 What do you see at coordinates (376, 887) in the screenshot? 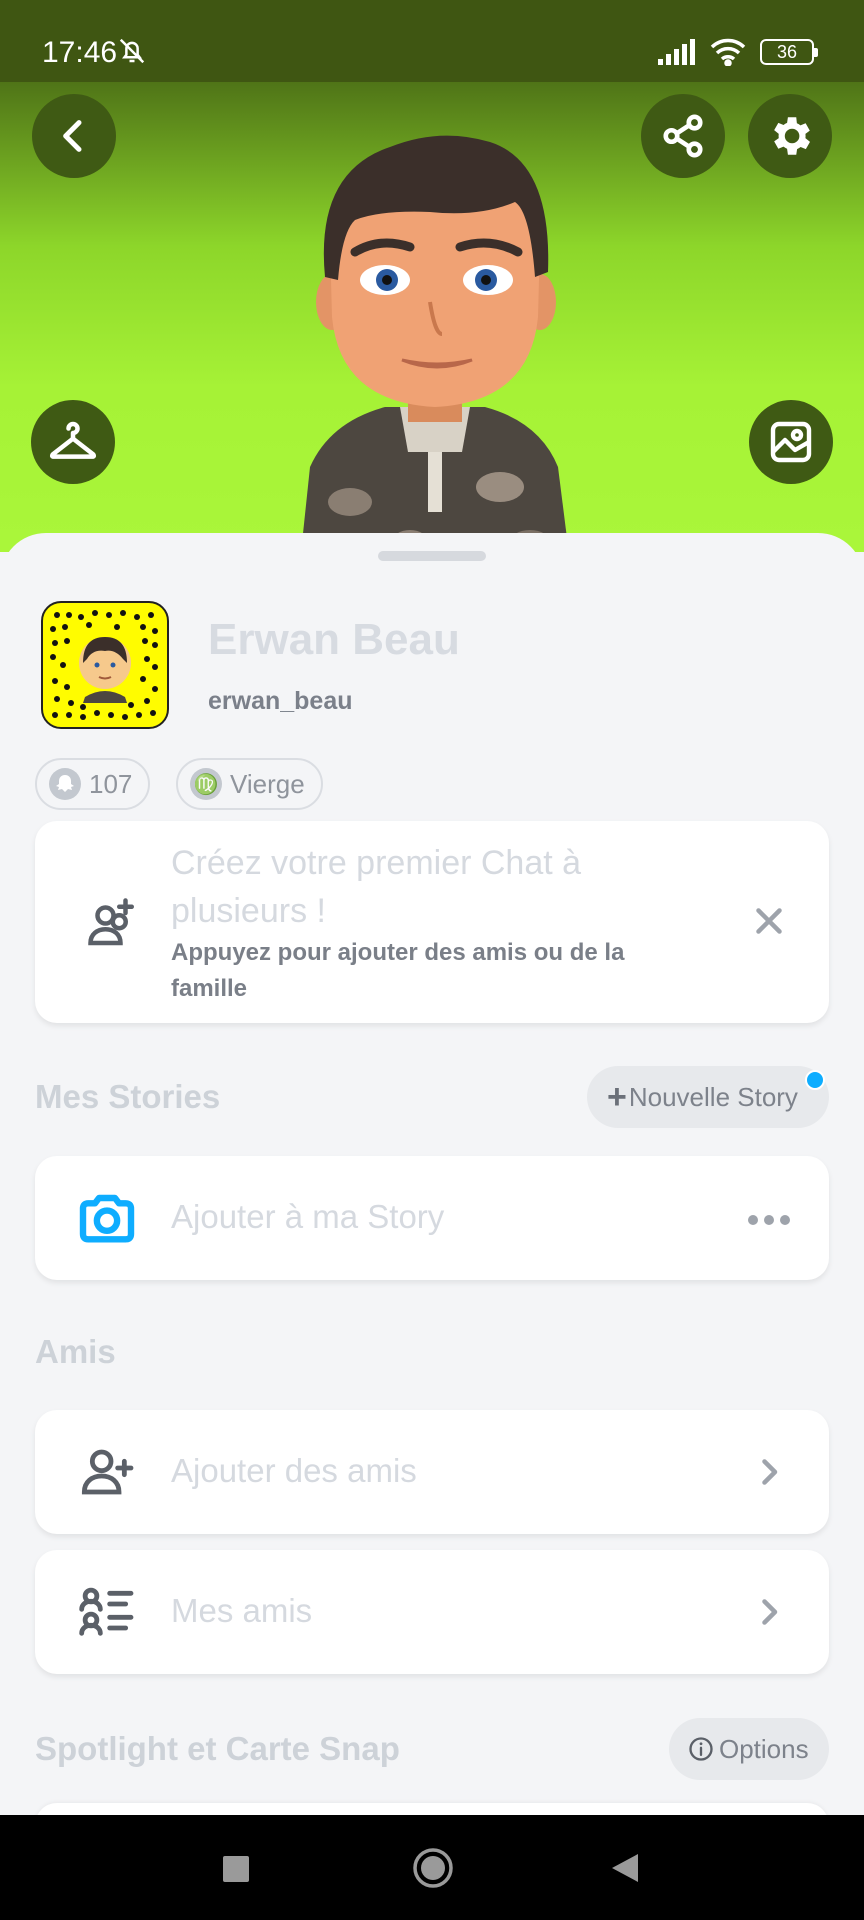
I see `group-chat-title: Créez votre premier Chat à plusieurs !` at bounding box center [376, 887].